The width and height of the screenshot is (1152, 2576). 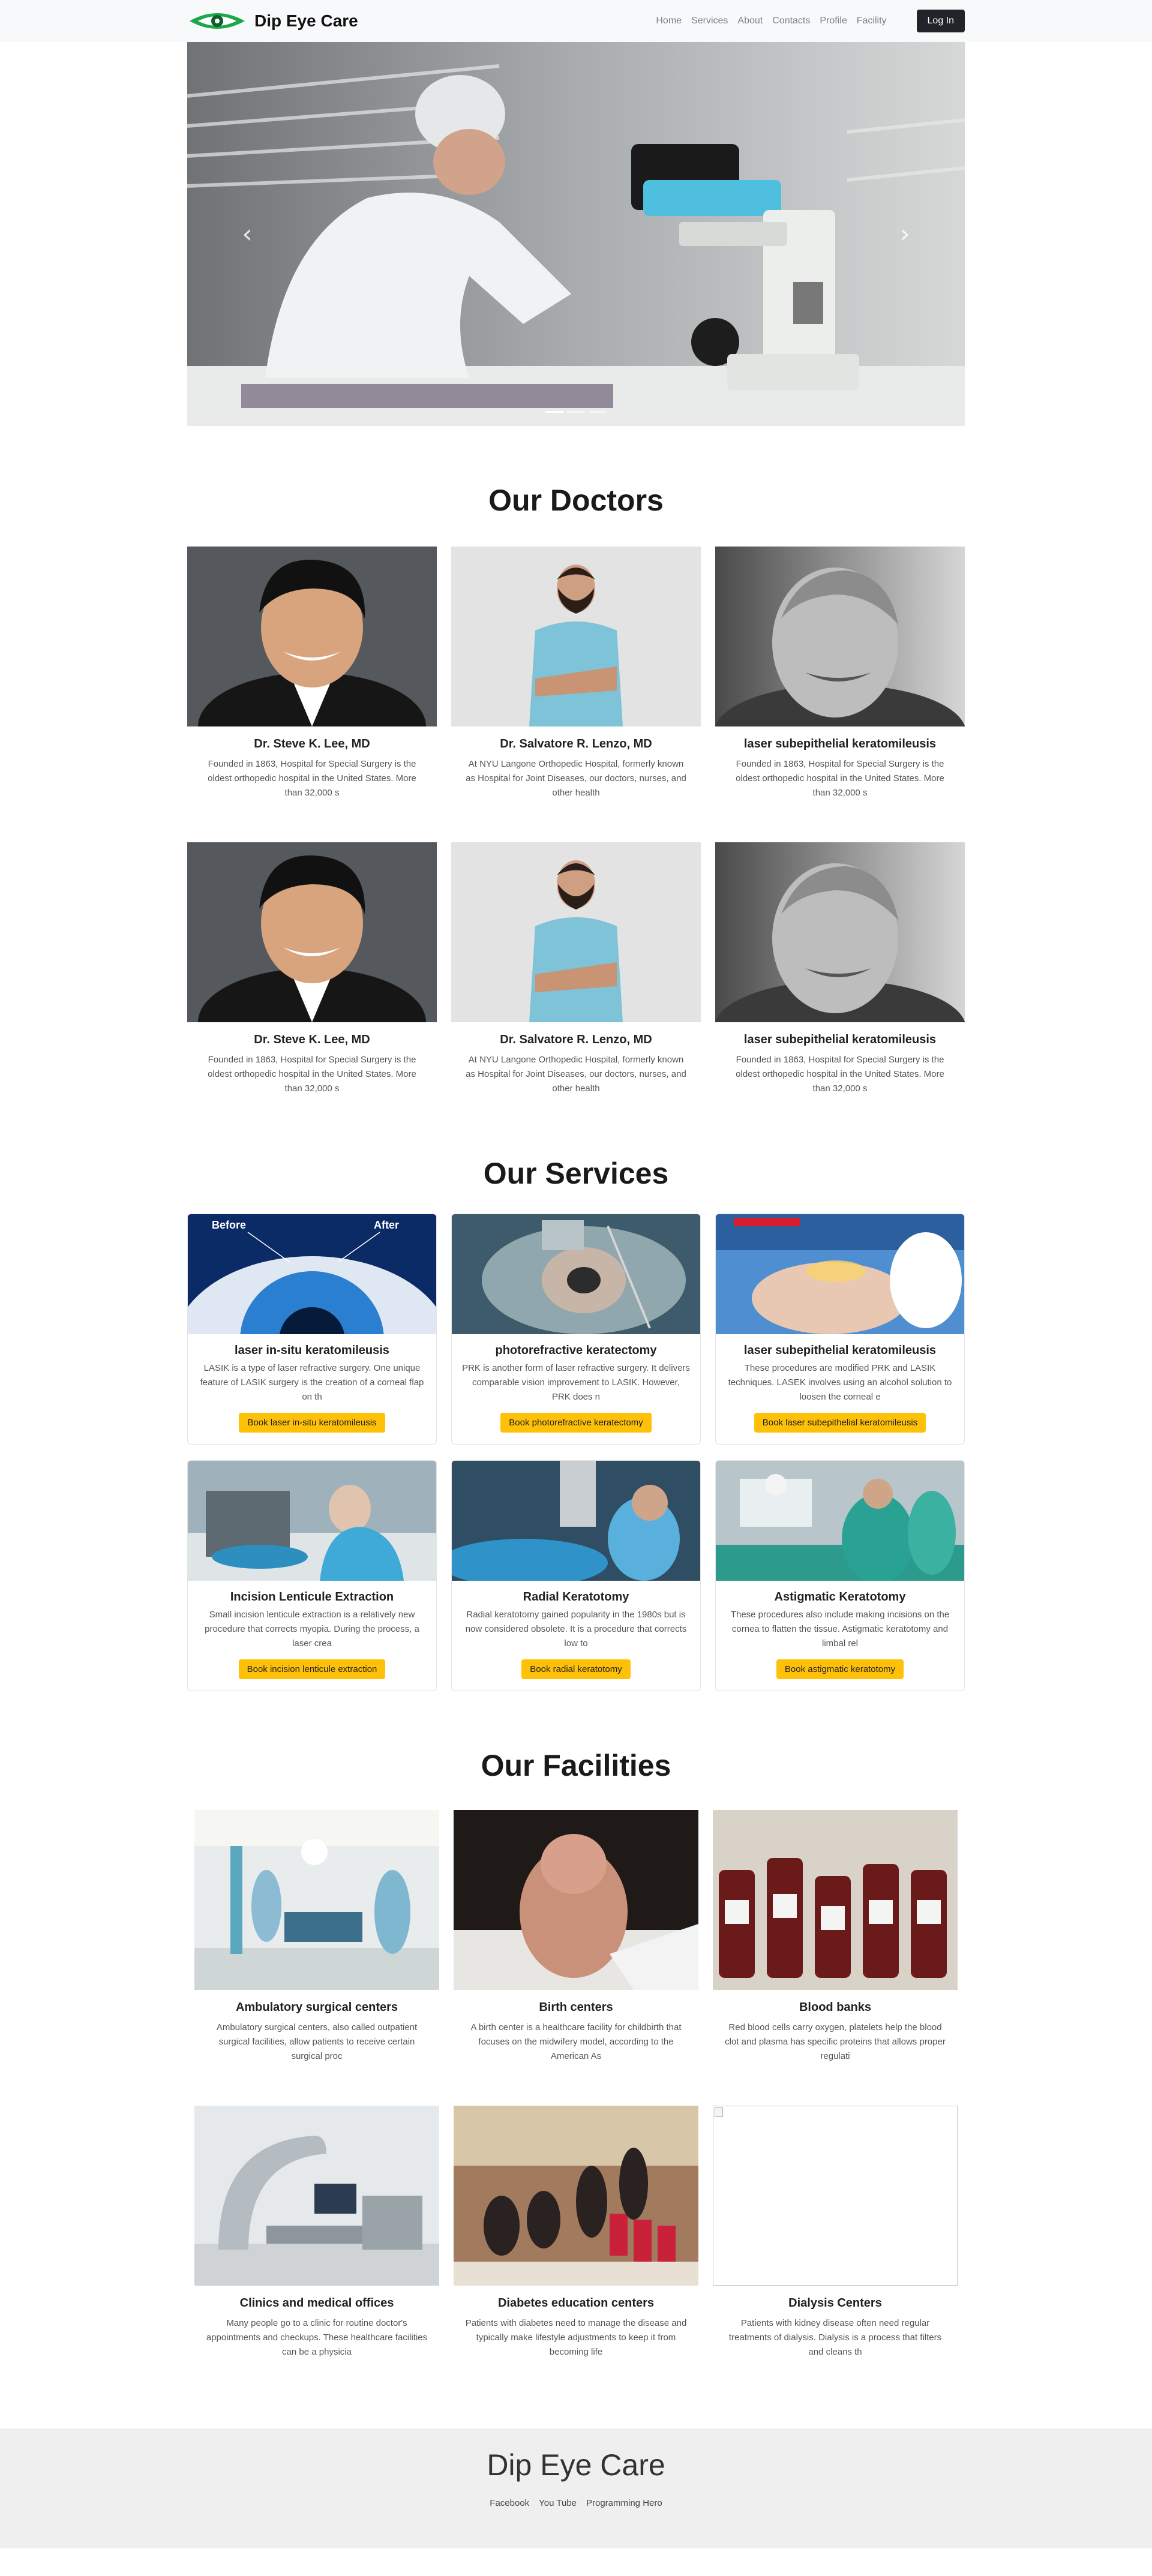 What do you see at coordinates (312, 744) in the screenshot?
I see `doctor-name: Dr. Steve K. Lee, MD` at bounding box center [312, 744].